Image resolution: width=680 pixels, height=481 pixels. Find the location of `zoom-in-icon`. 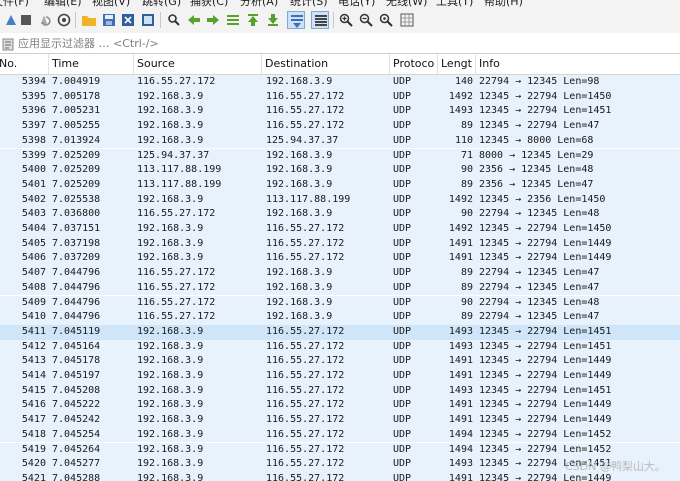

zoom-in-icon is located at coordinates (346, 20).